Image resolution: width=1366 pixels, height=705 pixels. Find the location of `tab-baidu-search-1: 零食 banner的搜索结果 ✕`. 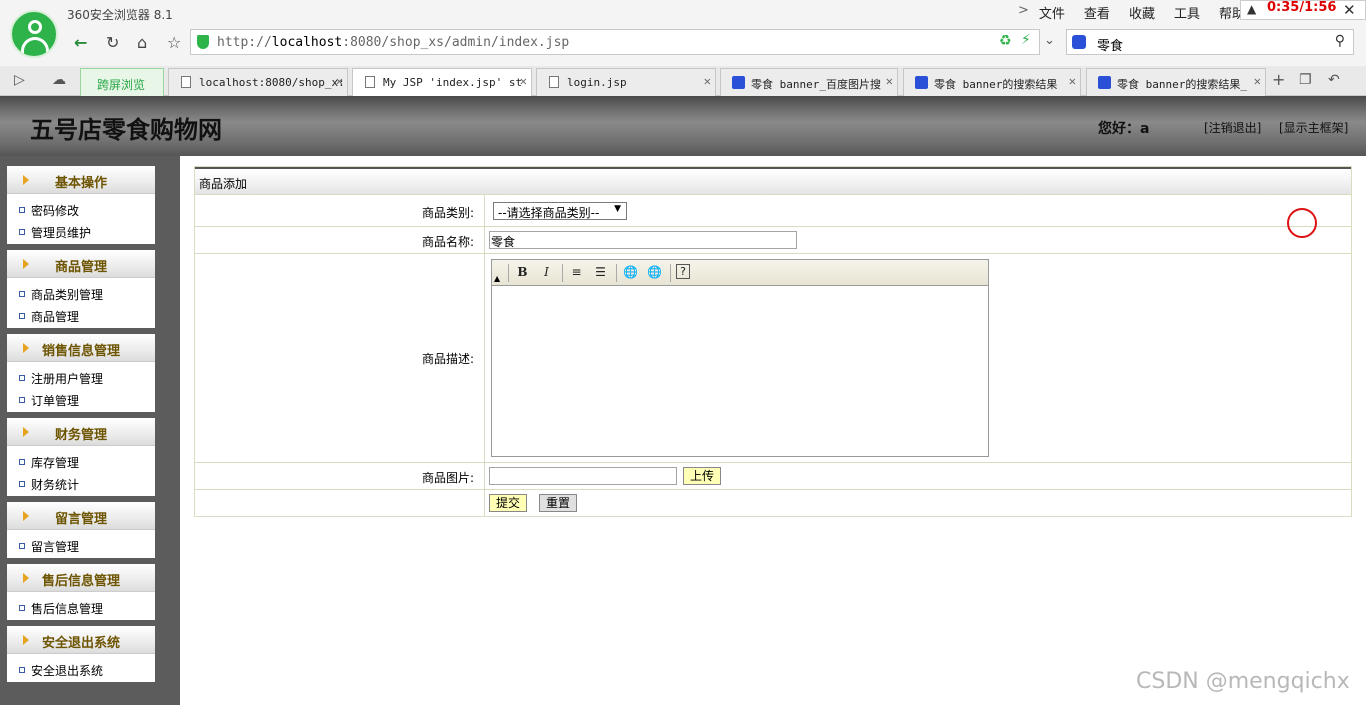

tab-baidu-search-1: 零食 banner的搜索结果 ✕ is located at coordinates (992, 82).